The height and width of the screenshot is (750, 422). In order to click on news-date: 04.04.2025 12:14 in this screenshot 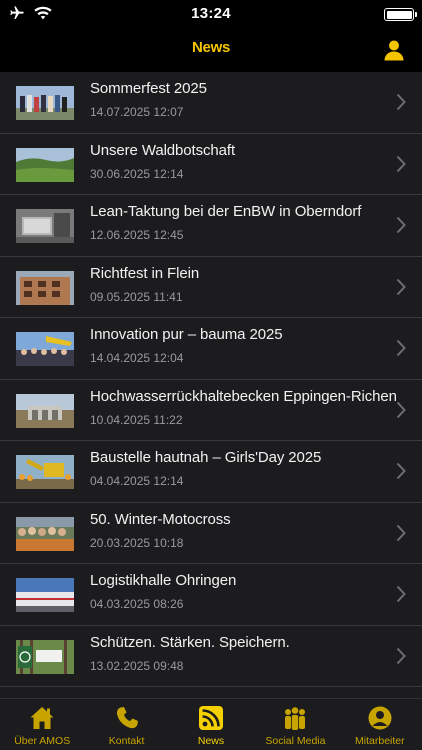, I will do `click(137, 481)`.